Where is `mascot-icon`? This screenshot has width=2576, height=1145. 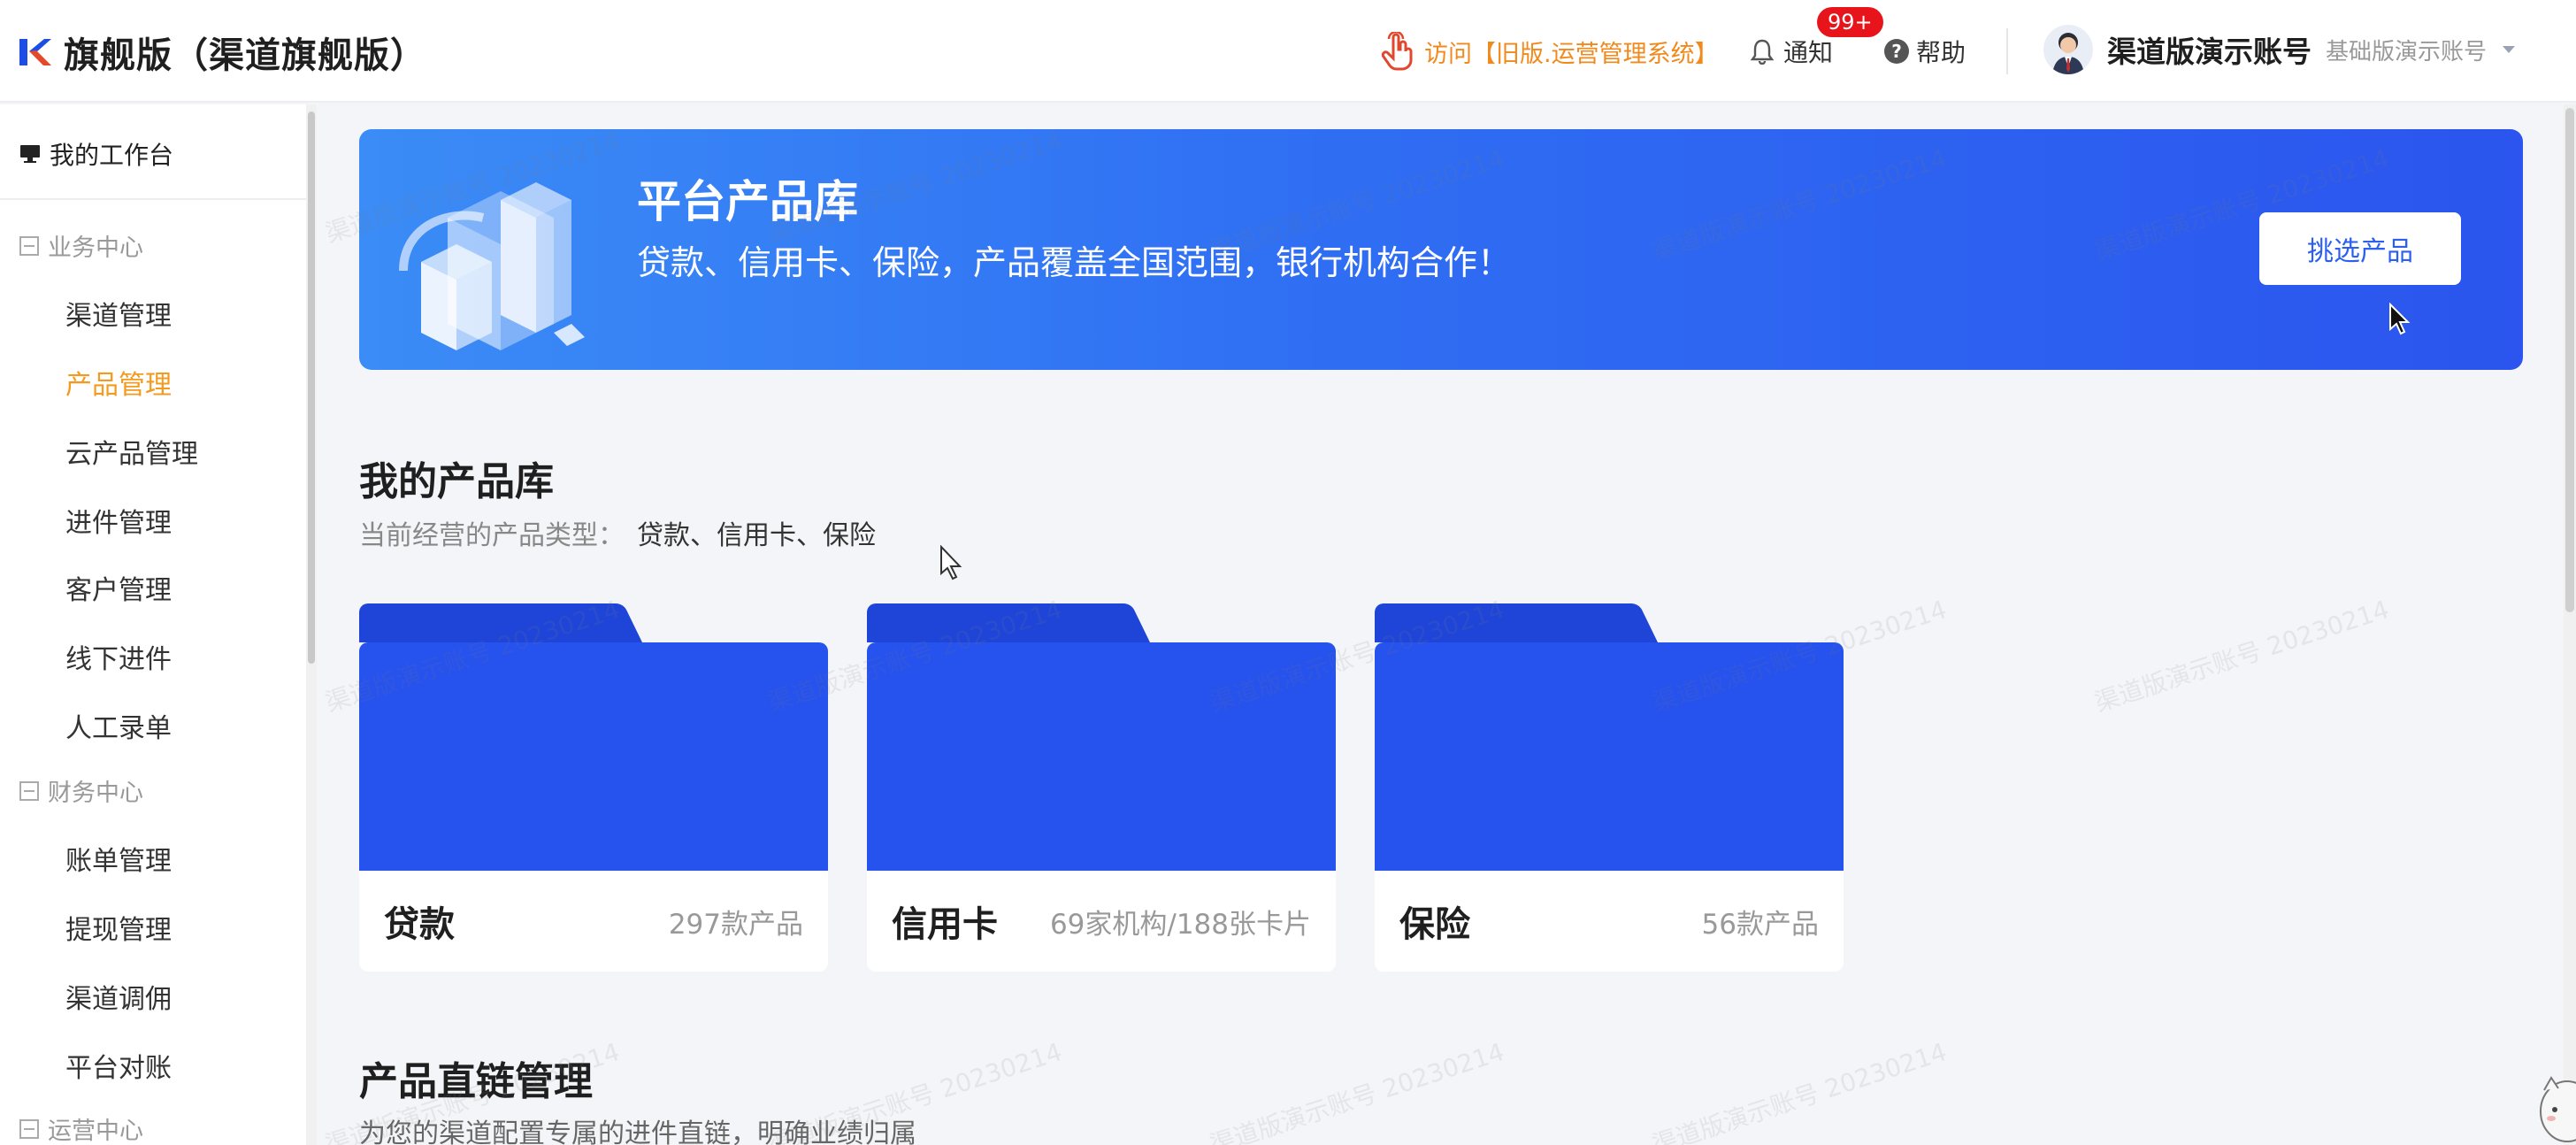
mascot-icon is located at coordinates (2558, 1109).